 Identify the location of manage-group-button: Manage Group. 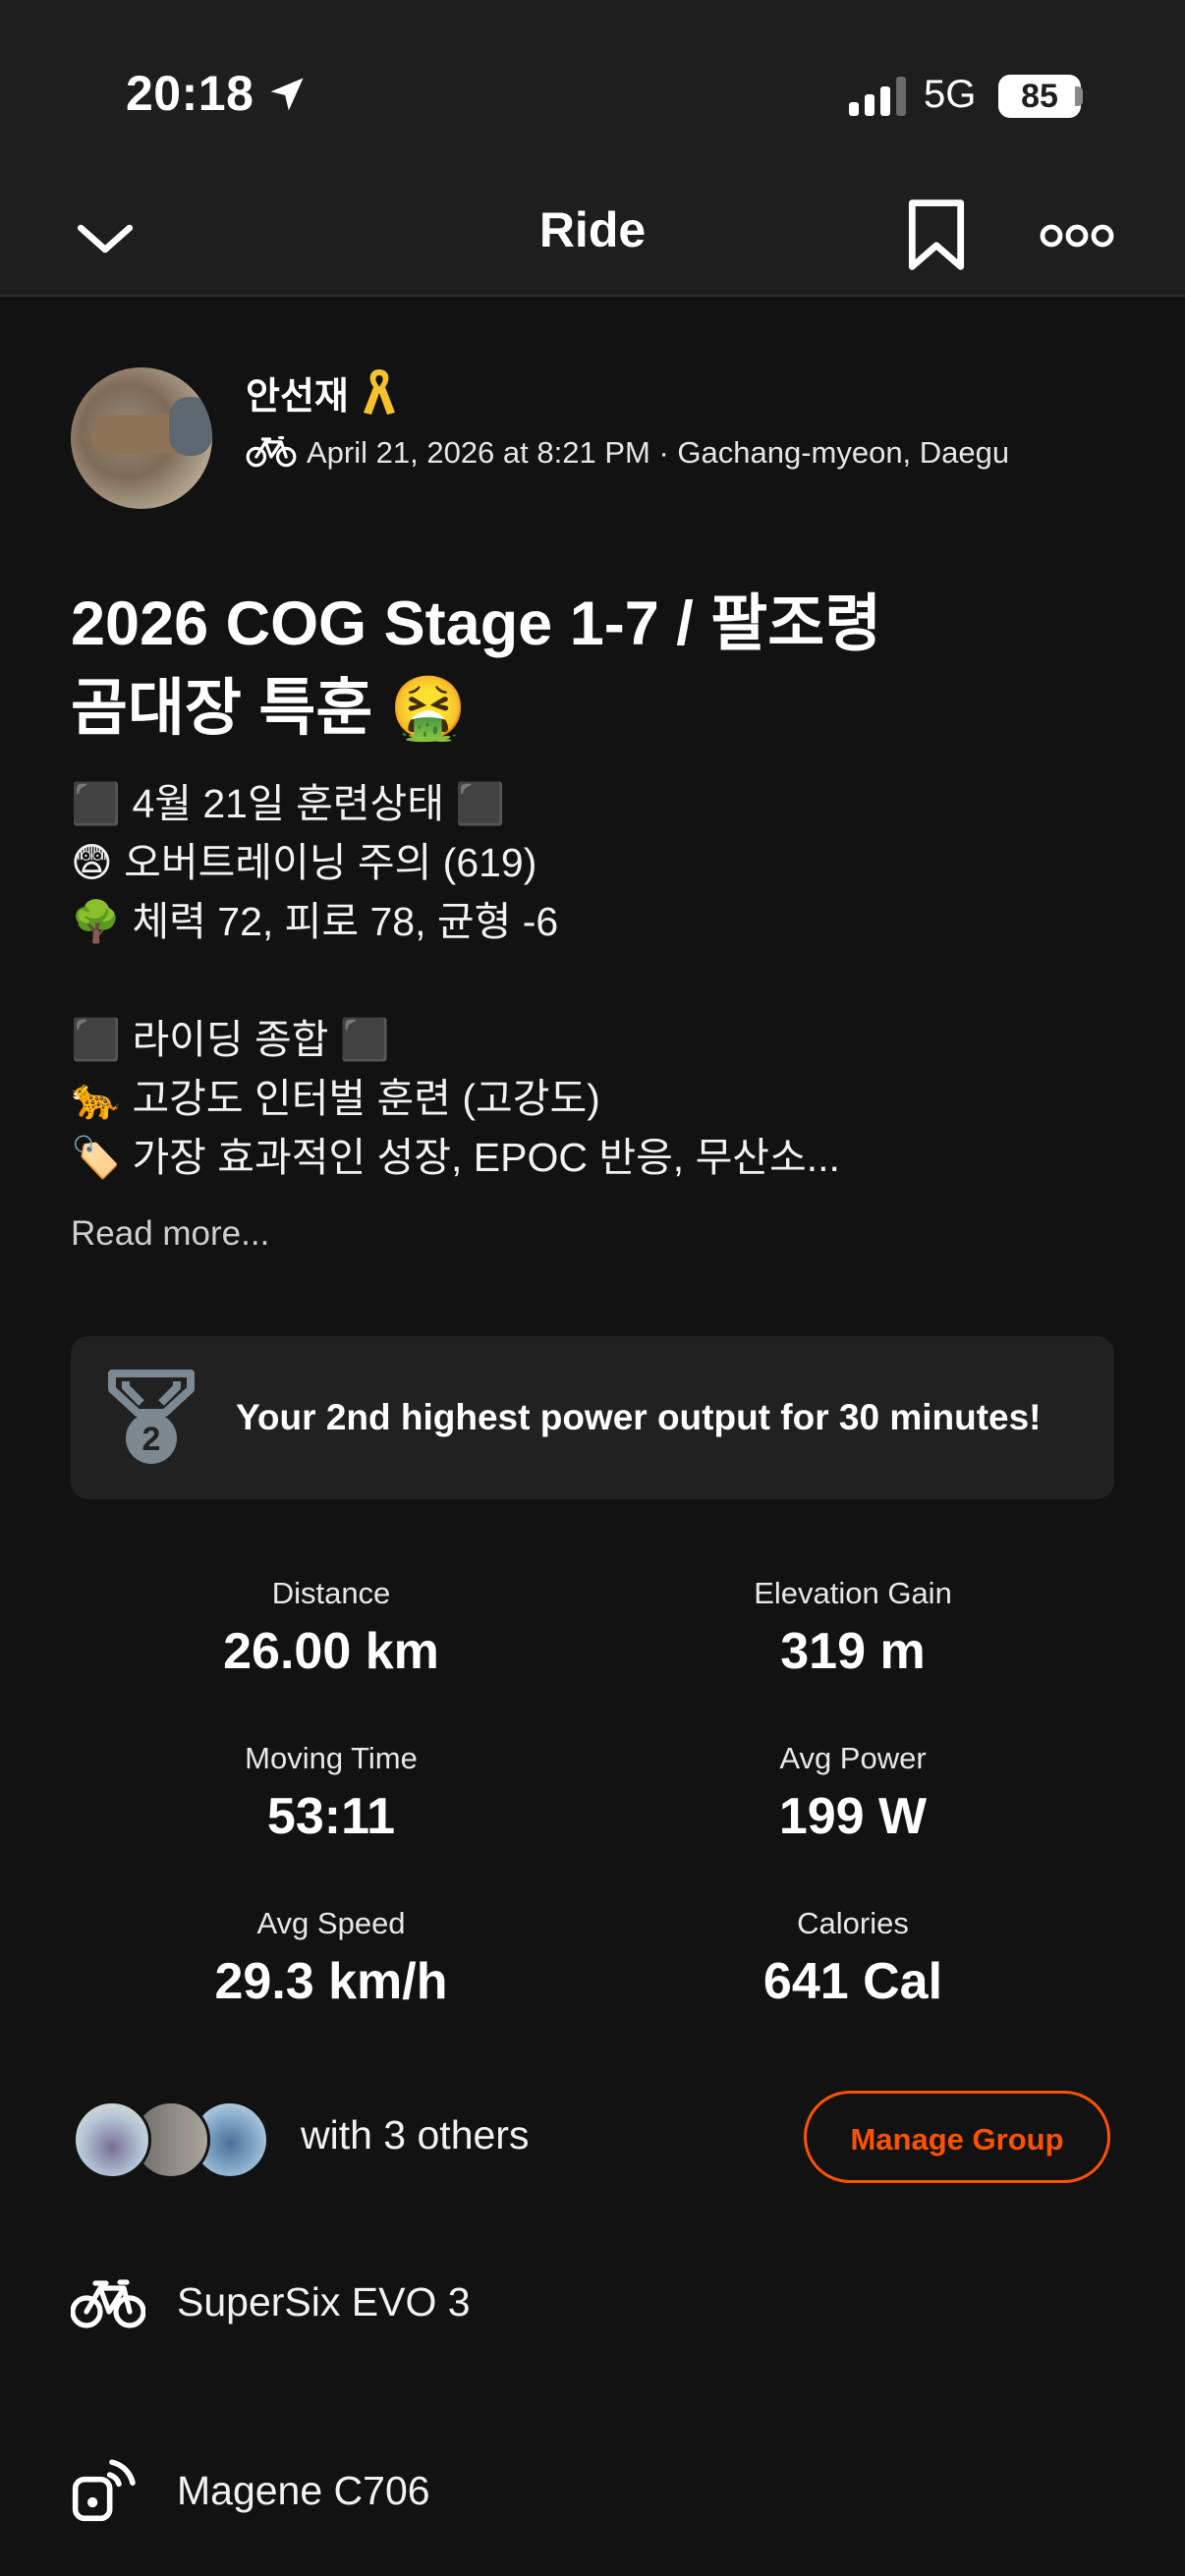
(957, 2137).